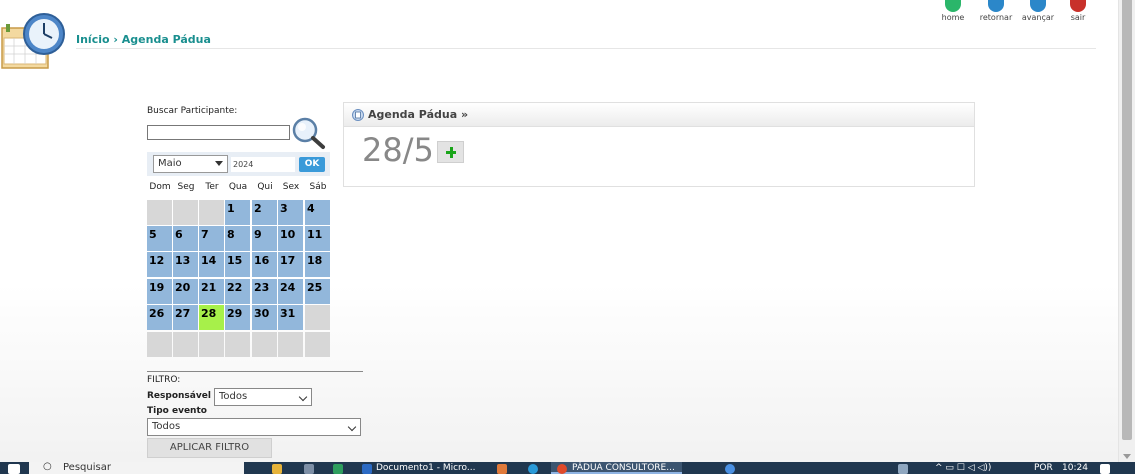 The image size is (1135, 474). Describe the element at coordinates (953, 17) in the screenshot. I see `home-nav-label: home` at that location.